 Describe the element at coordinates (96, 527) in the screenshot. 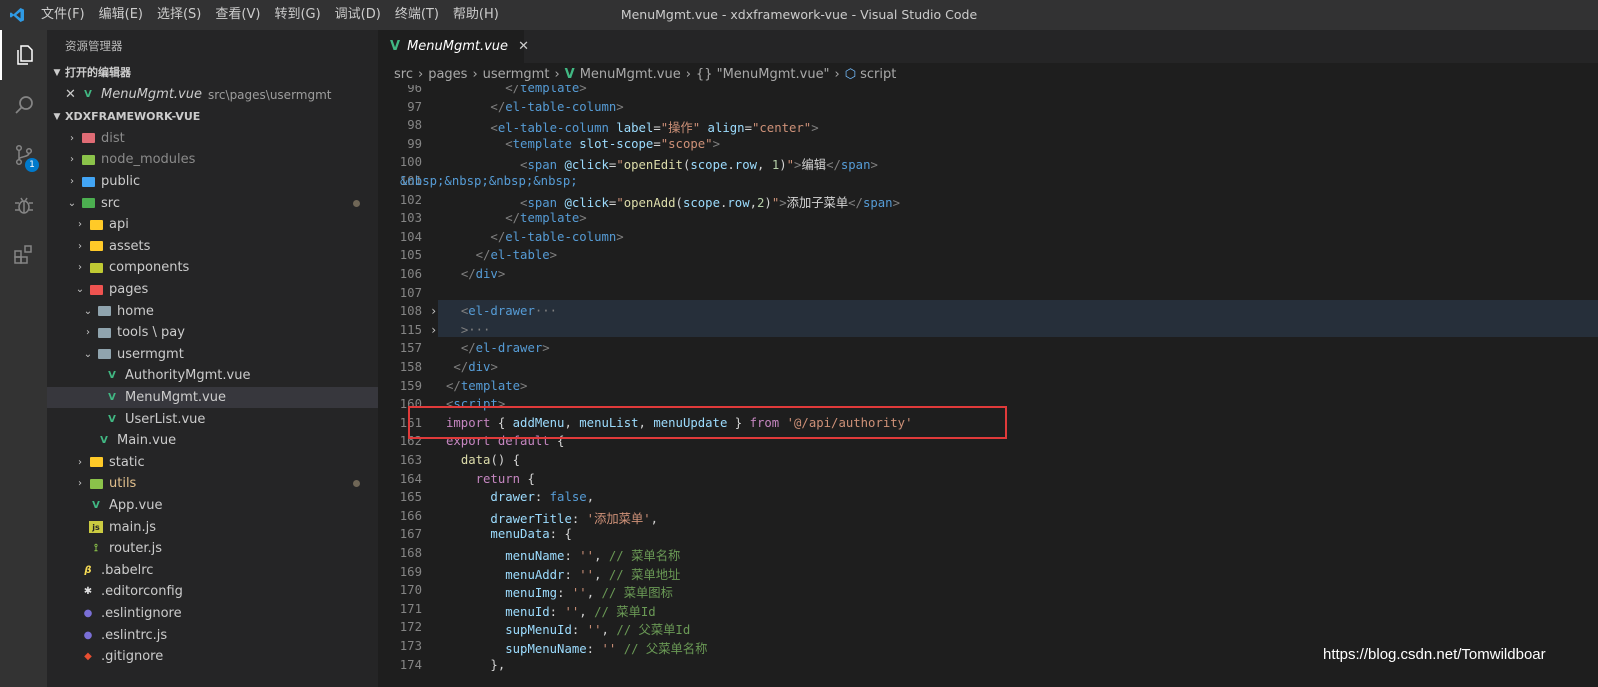

I see `js-file-icon: js` at that location.